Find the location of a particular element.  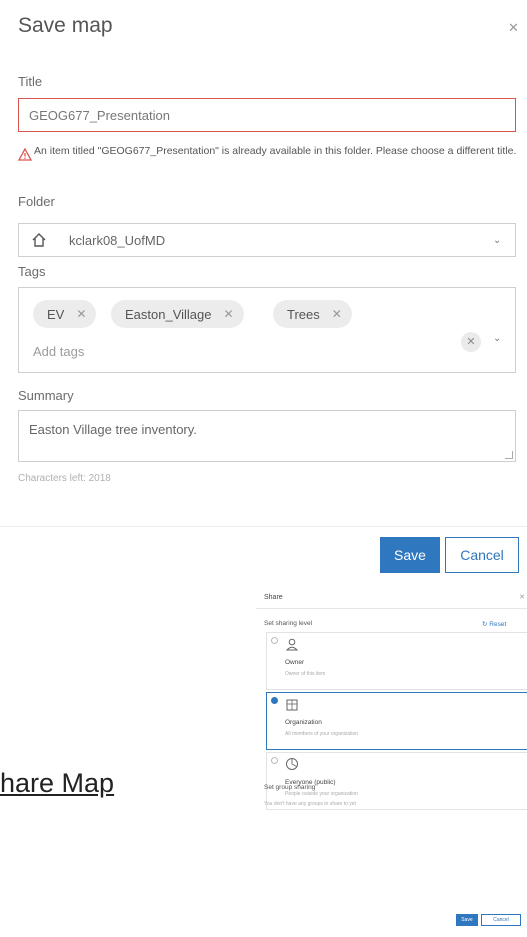

group-sharing-label: Set group sharing is located at coordinates (290, 787).